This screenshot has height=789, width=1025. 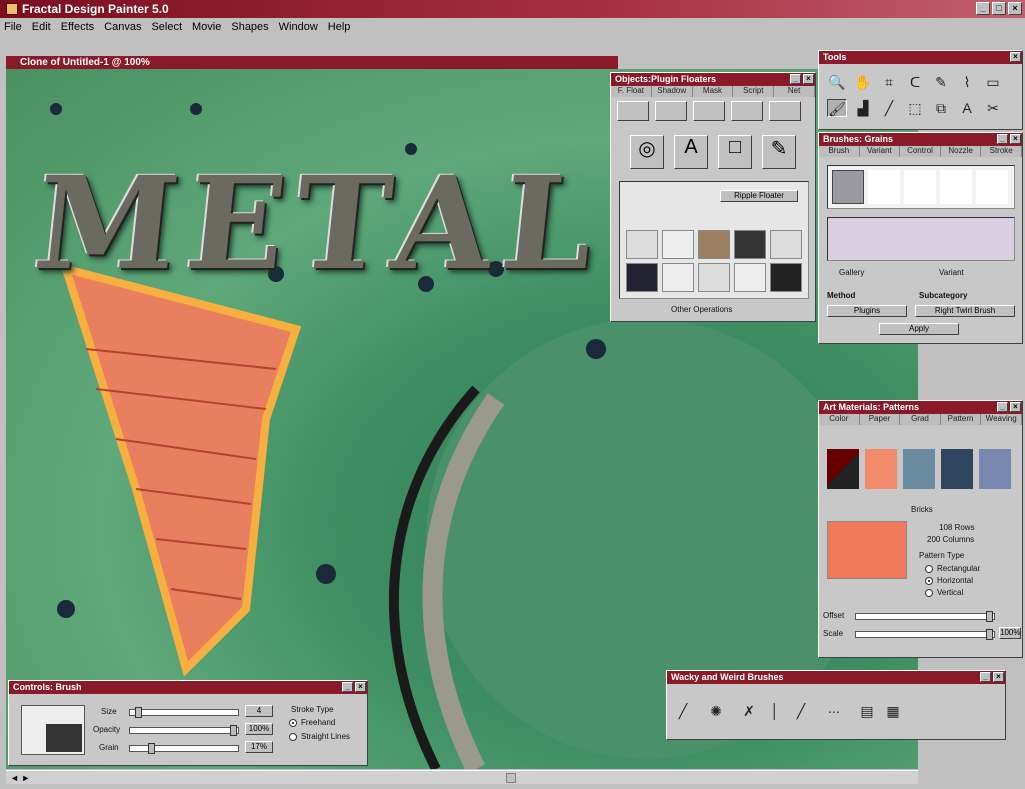 What do you see at coordinates (961, 419) in the screenshot?
I see `tab-pattern: Pattern` at bounding box center [961, 419].